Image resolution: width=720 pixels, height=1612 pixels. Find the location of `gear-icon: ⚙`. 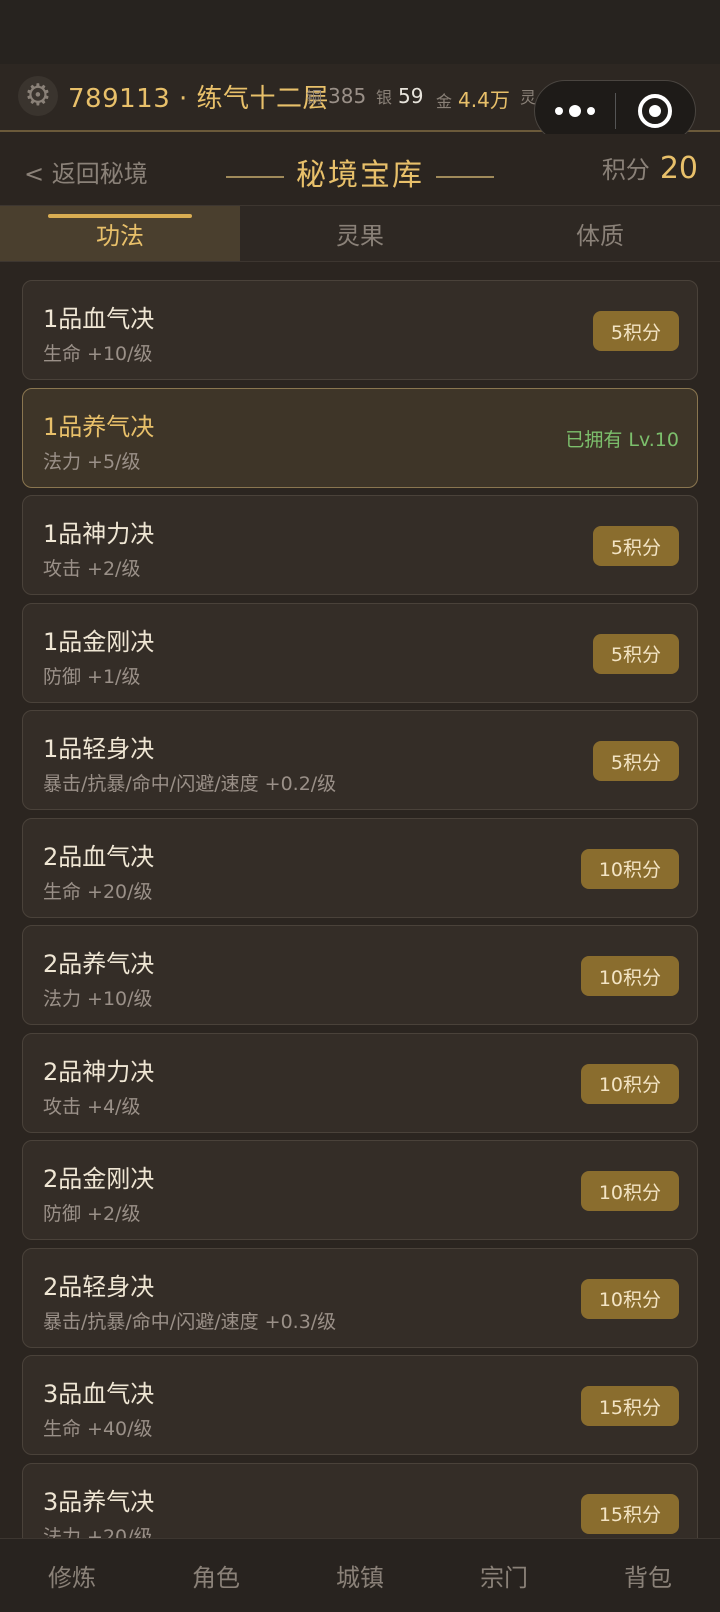

gear-icon: ⚙ is located at coordinates (38, 96).